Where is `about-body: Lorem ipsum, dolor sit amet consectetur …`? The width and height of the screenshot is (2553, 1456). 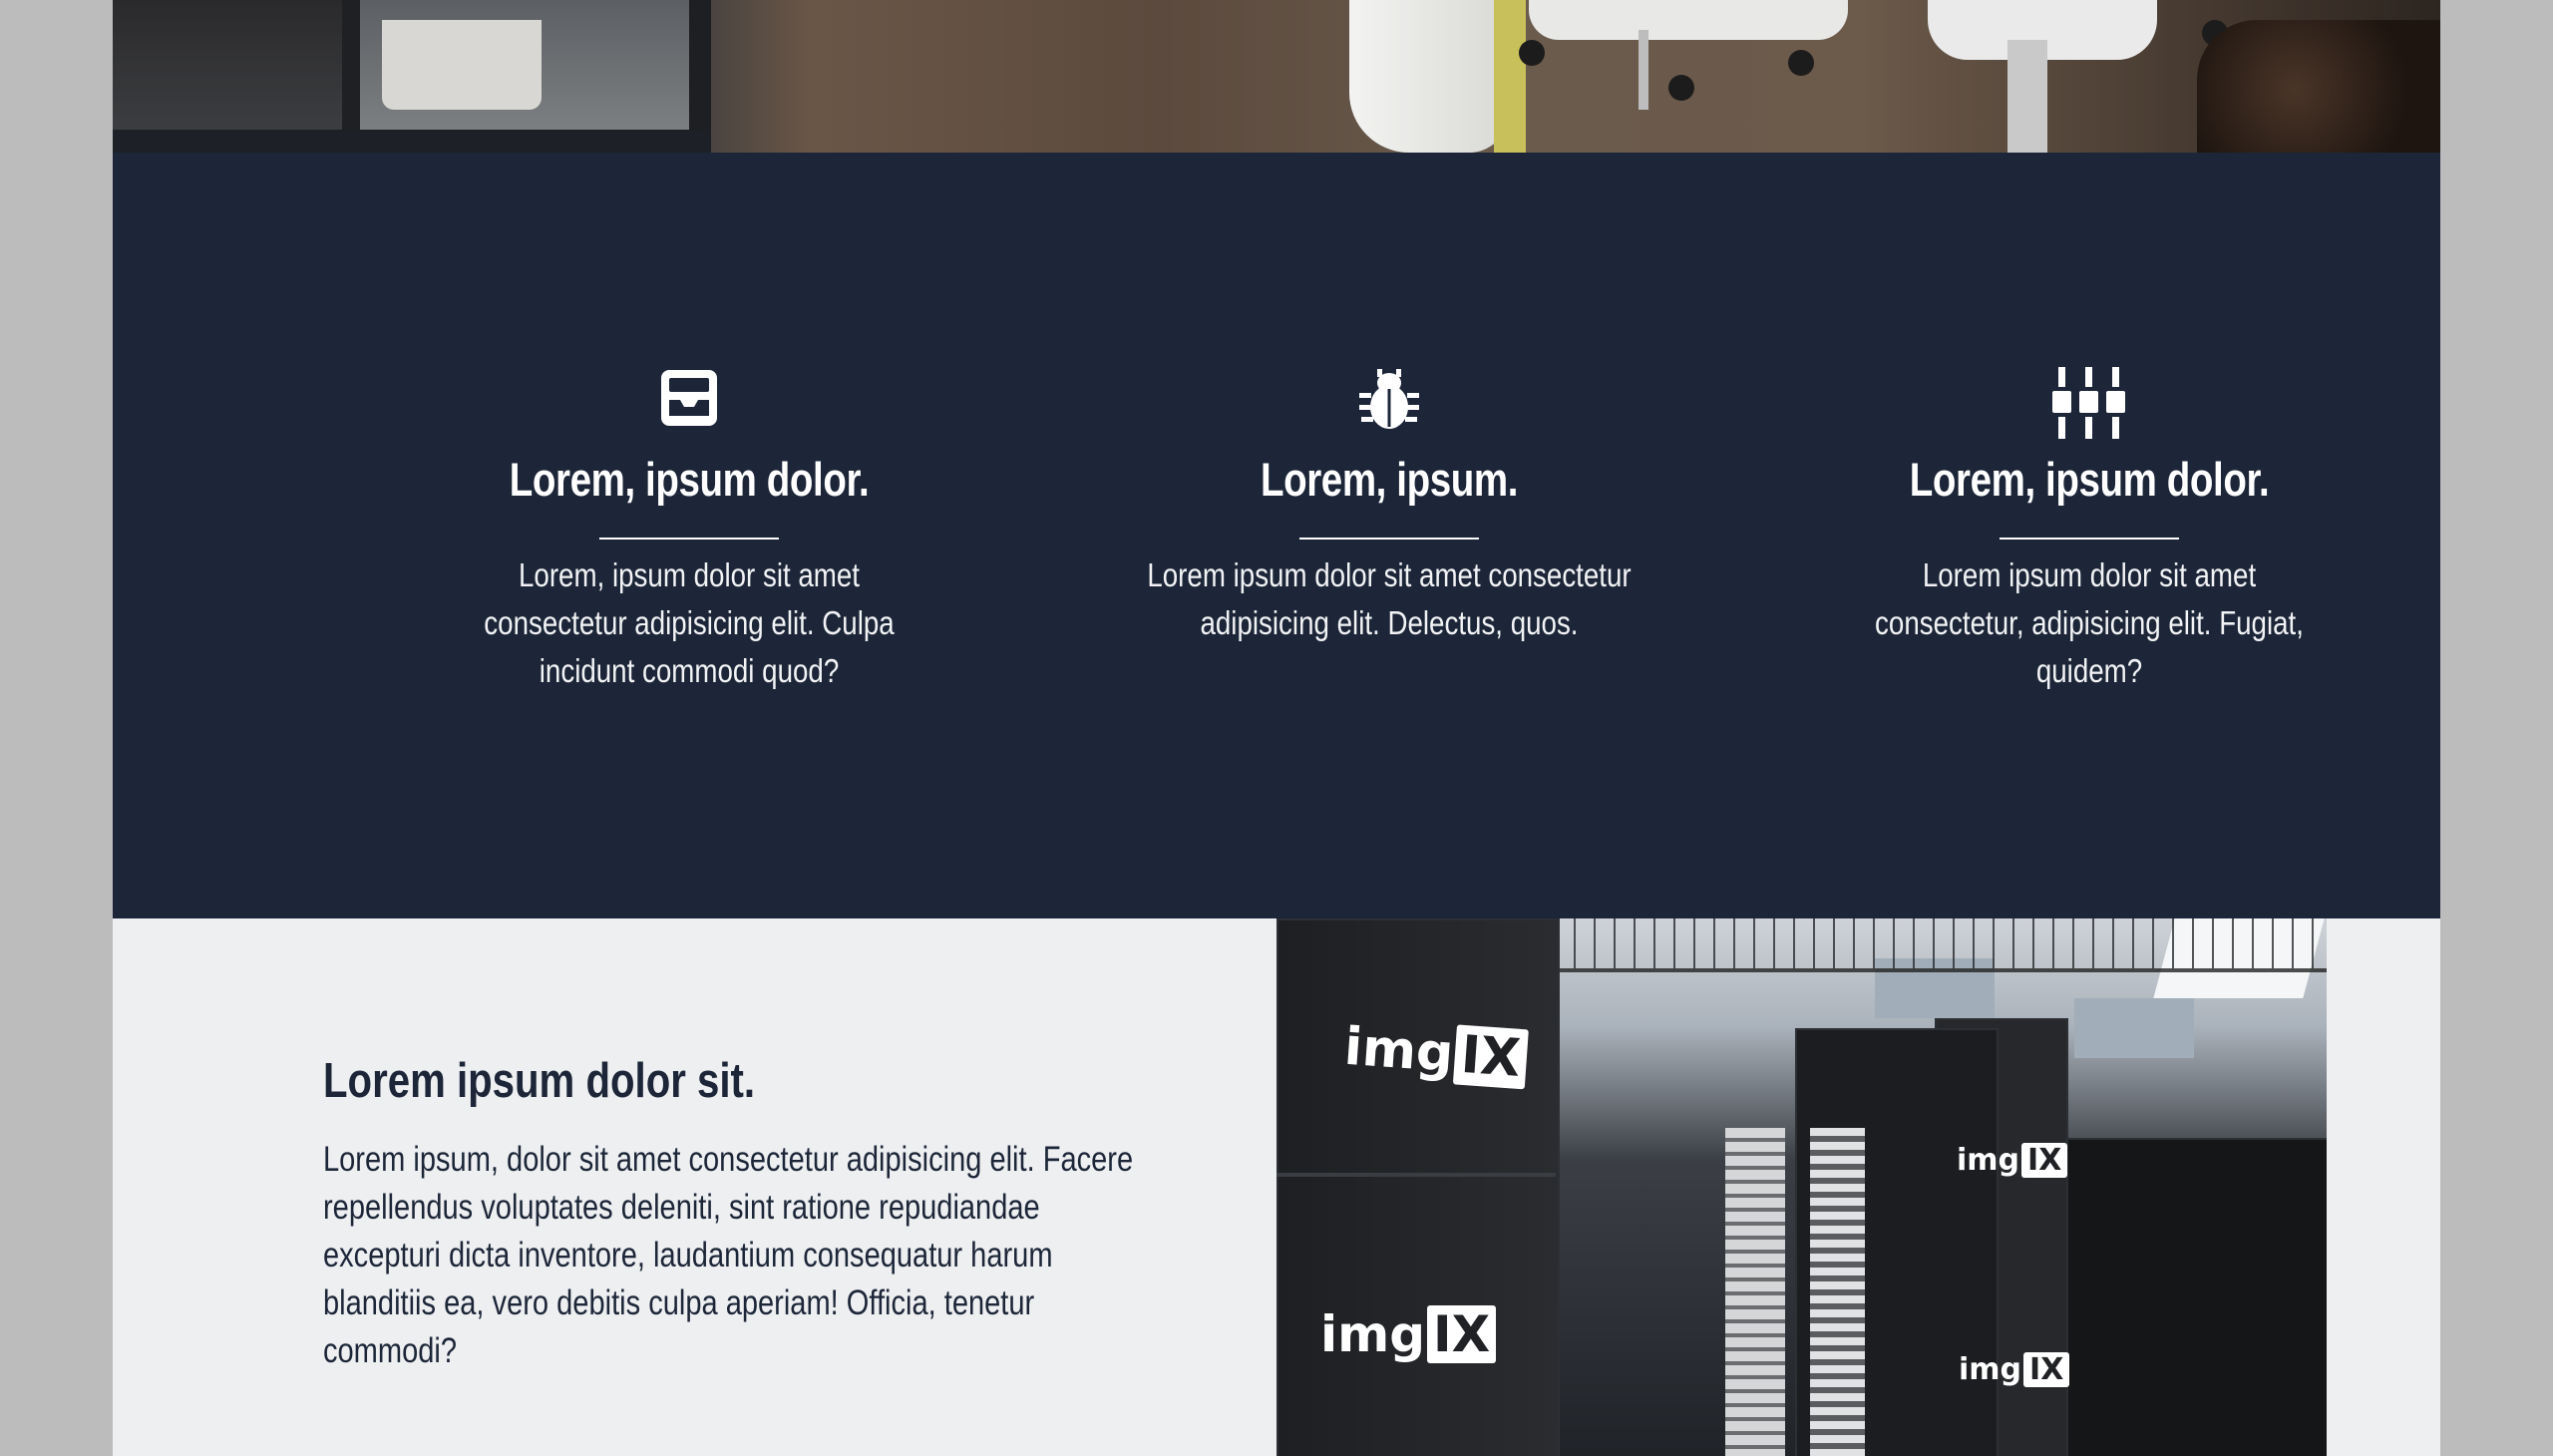 about-body: Lorem ipsum, dolor sit amet consectetur … is located at coordinates (728, 1255).